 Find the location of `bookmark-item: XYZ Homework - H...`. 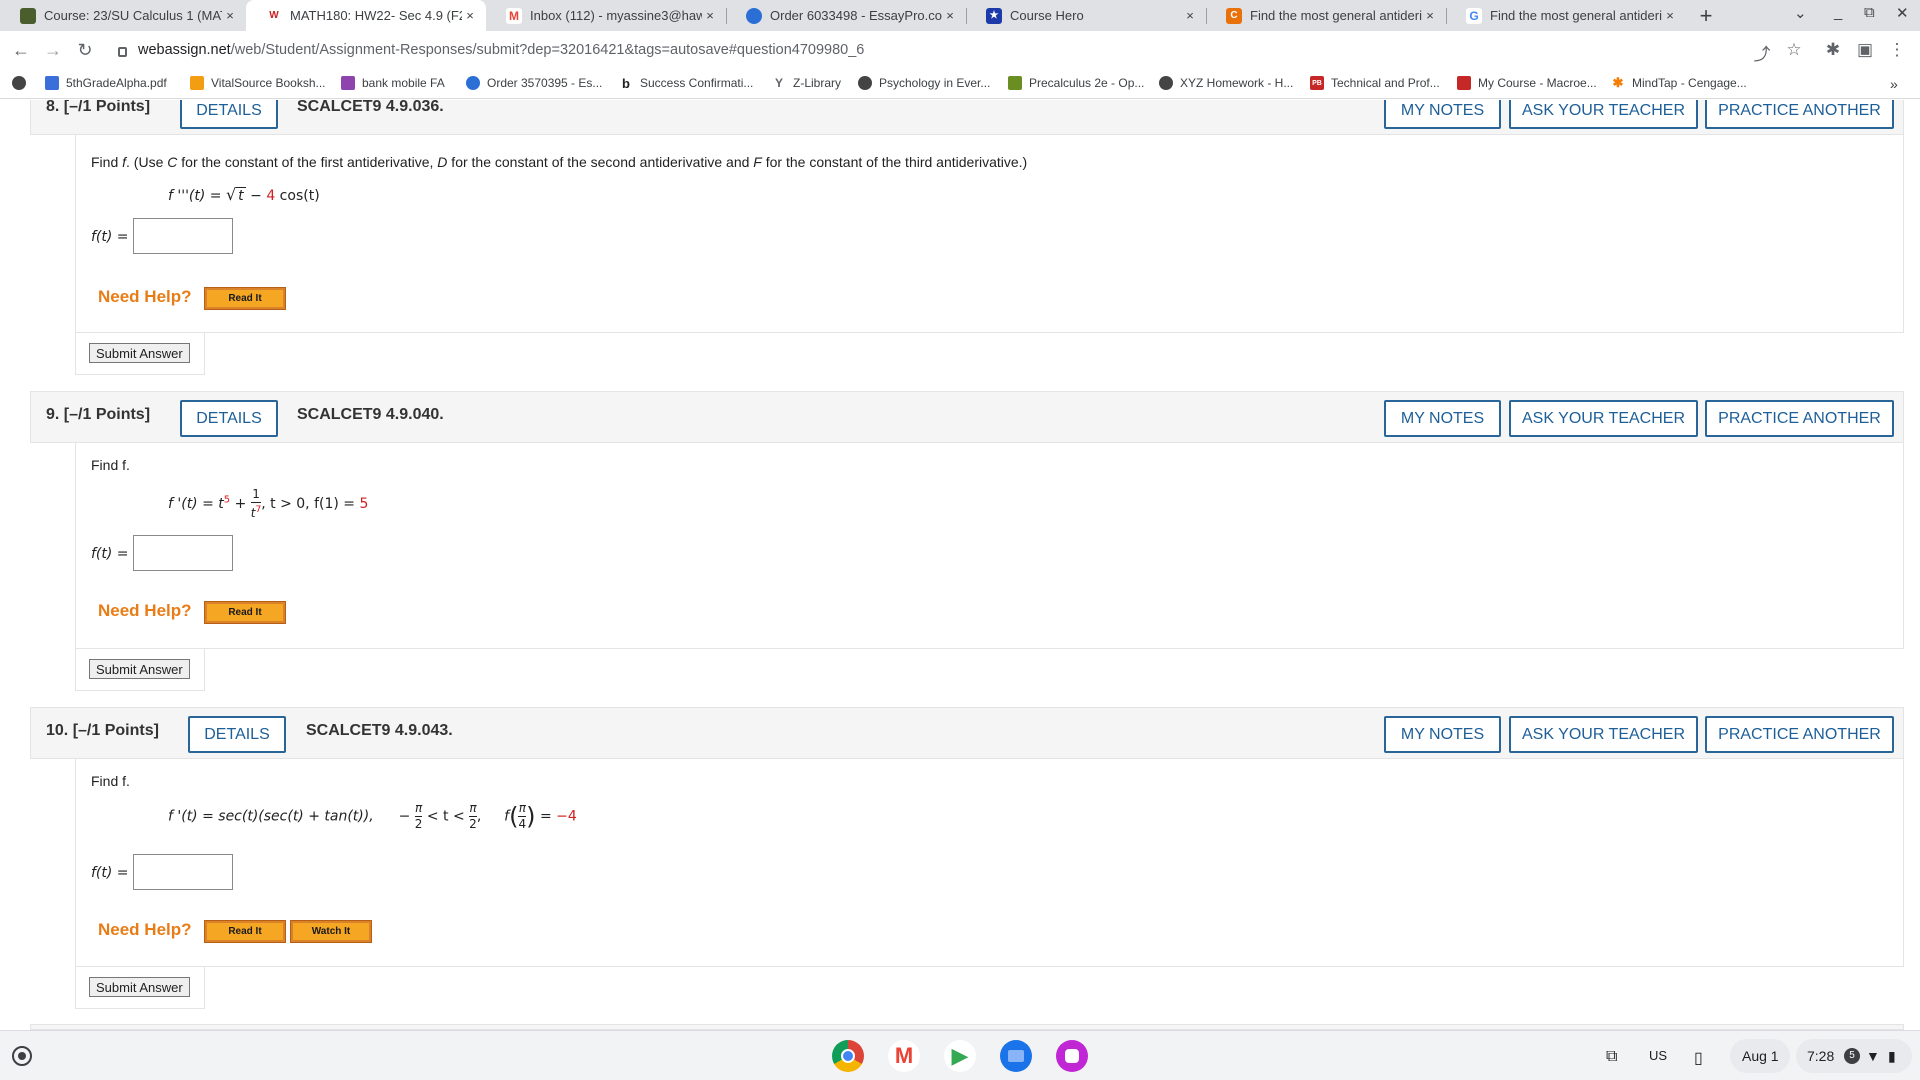

bookmark-item: XYZ Homework - H... is located at coordinates (1226, 83).